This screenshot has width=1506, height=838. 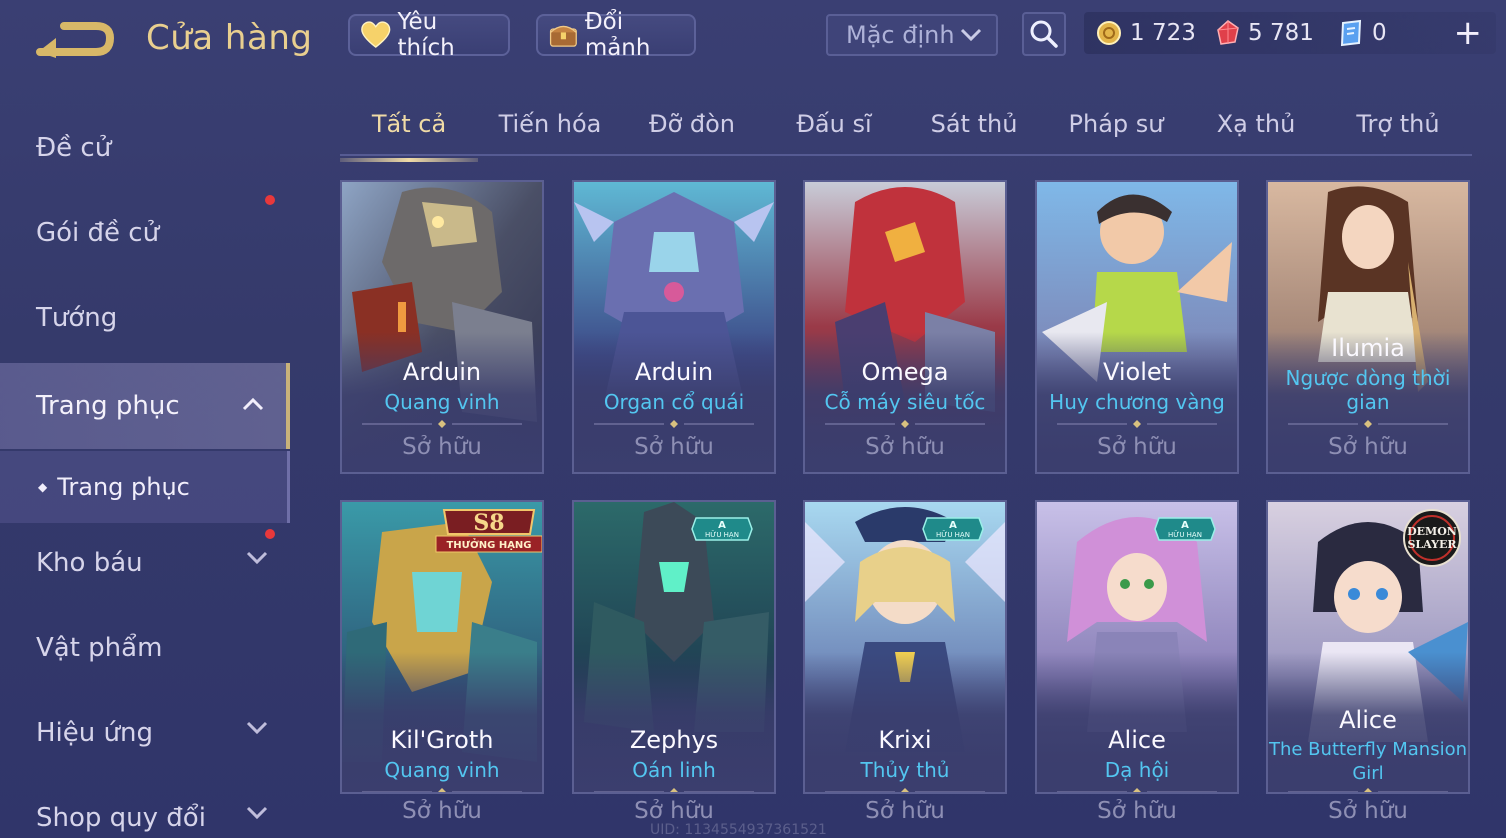 I want to click on voucher-currency: 0, so click(x=1362, y=33).